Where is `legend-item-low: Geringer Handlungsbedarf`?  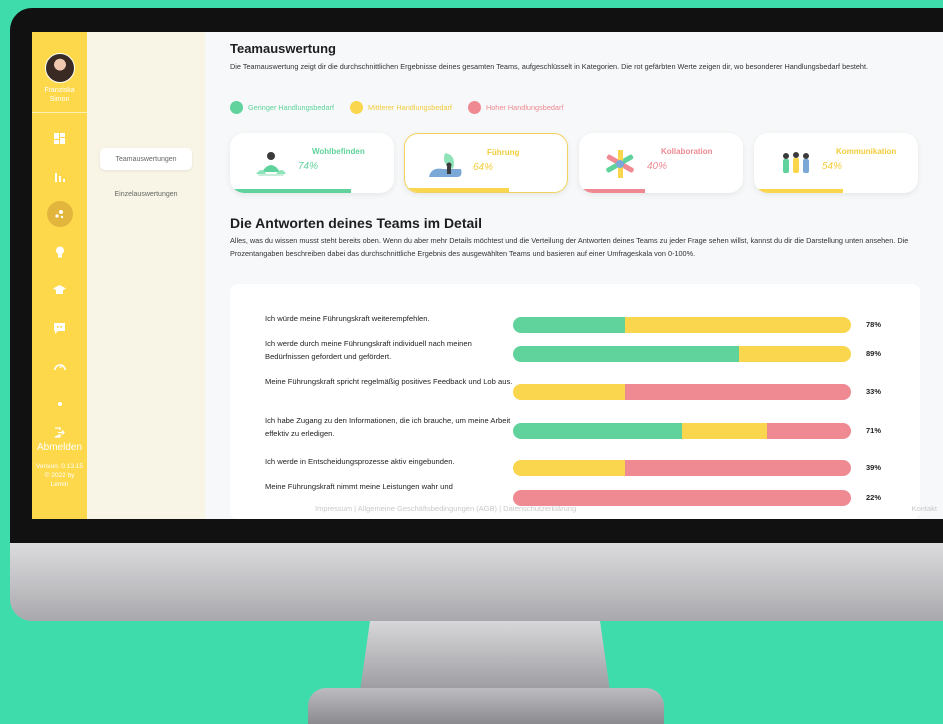
legend-item-low: Geringer Handlungsbedarf is located at coordinates (282, 107).